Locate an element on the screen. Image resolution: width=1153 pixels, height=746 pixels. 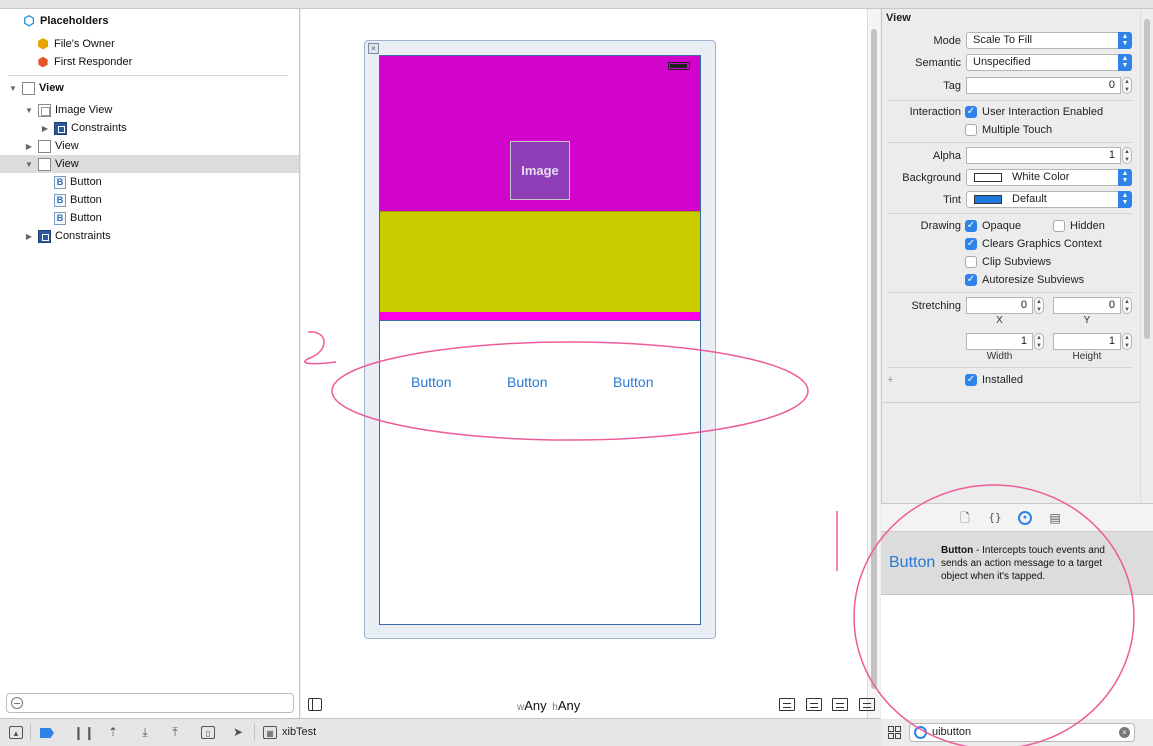
canvas-scrollbar-thumb is located at coordinates (874, 359).